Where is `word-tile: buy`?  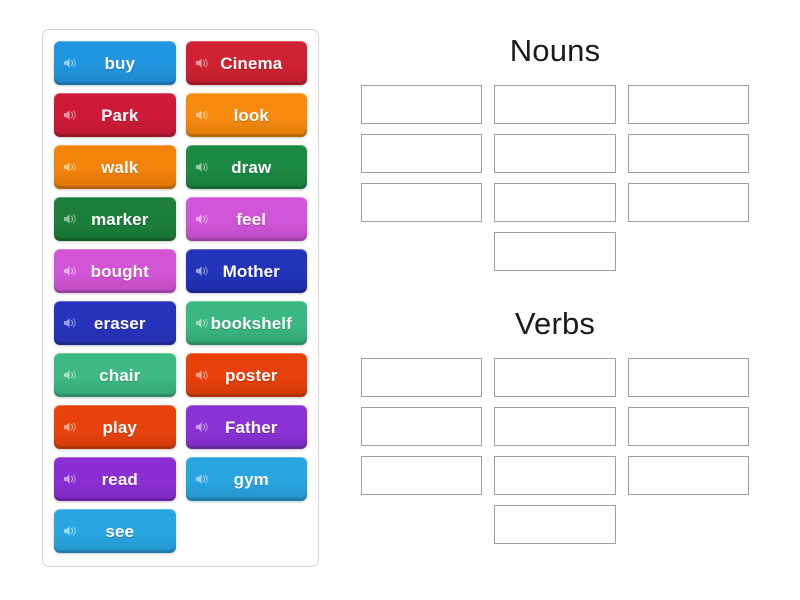
word-tile: buy is located at coordinates (115, 63).